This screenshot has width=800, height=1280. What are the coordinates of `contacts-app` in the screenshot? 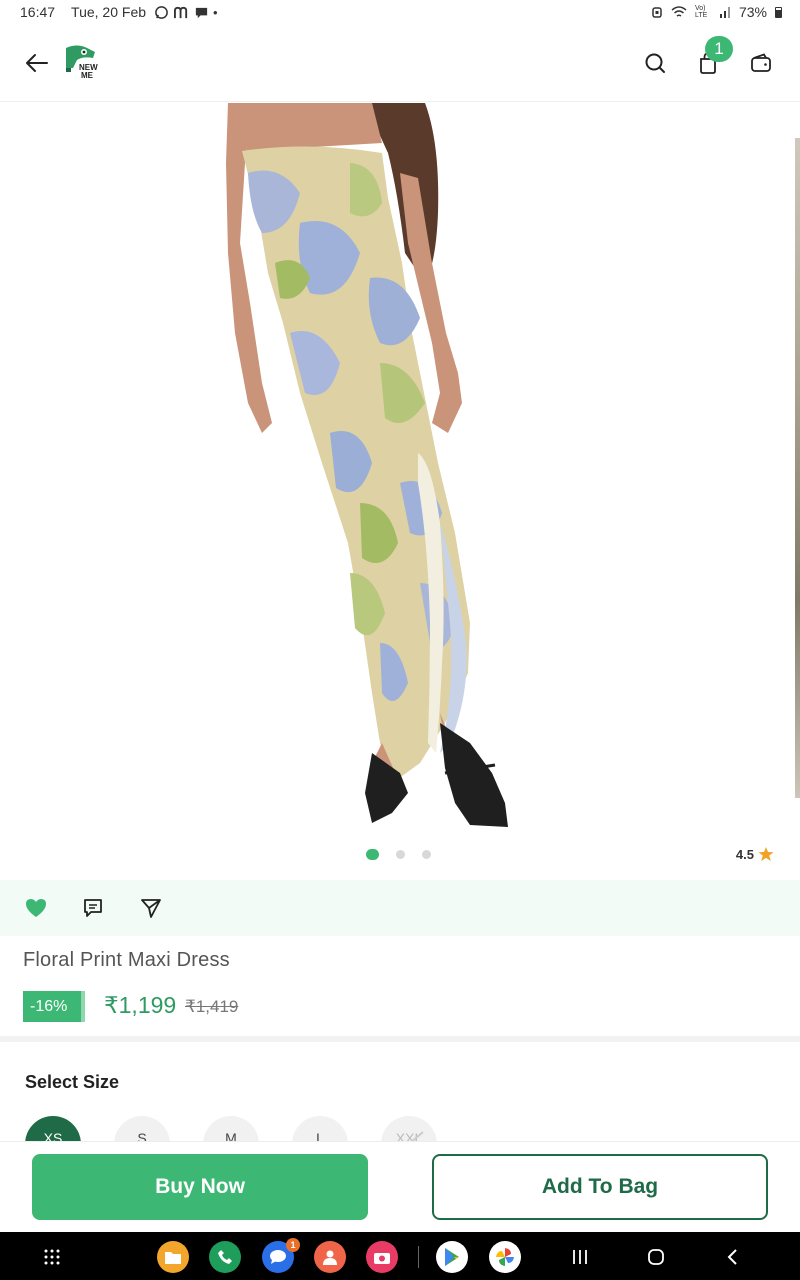 It's located at (330, 1257).